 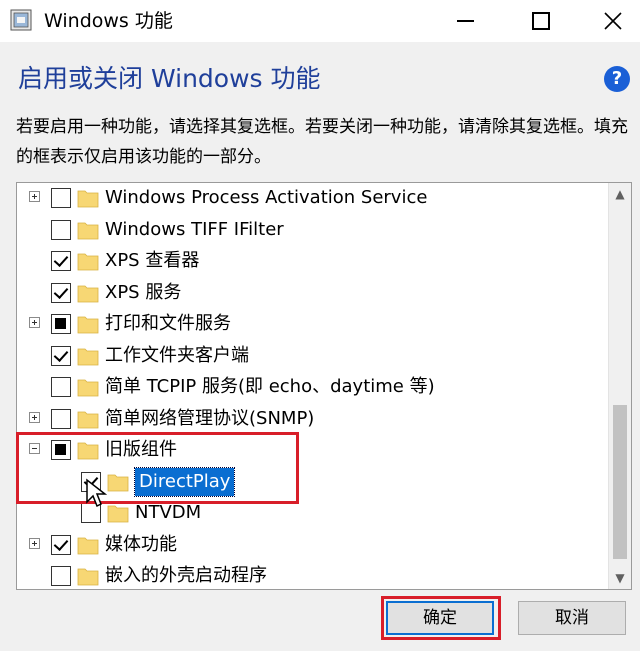 I want to click on close-icon, so click(x=613, y=21).